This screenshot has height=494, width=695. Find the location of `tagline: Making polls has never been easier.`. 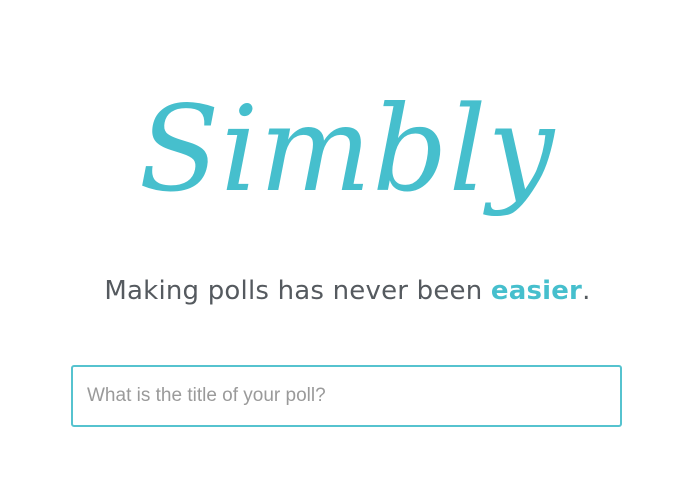

tagline: Making polls has never been easier. is located at coordinates (347, 291).